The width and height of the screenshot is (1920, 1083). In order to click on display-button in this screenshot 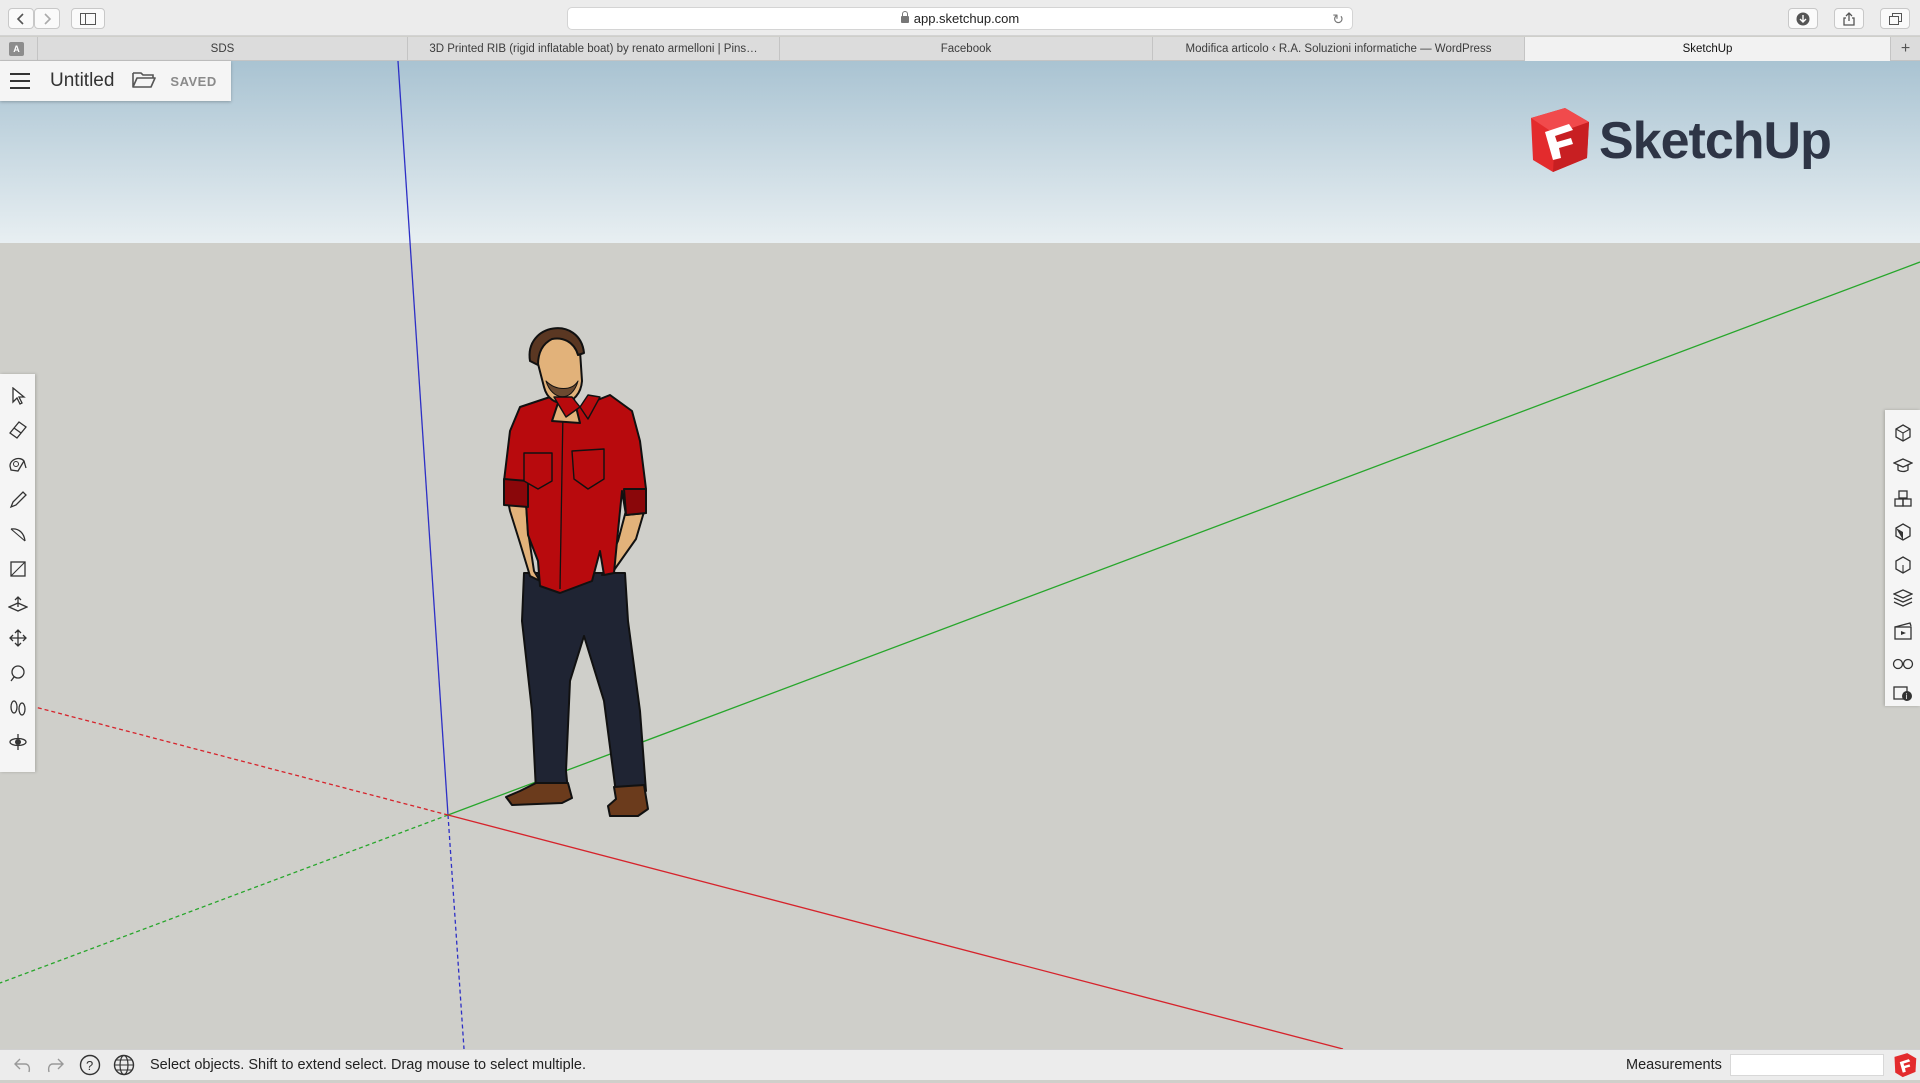, I will do `click(1903, 664)`.